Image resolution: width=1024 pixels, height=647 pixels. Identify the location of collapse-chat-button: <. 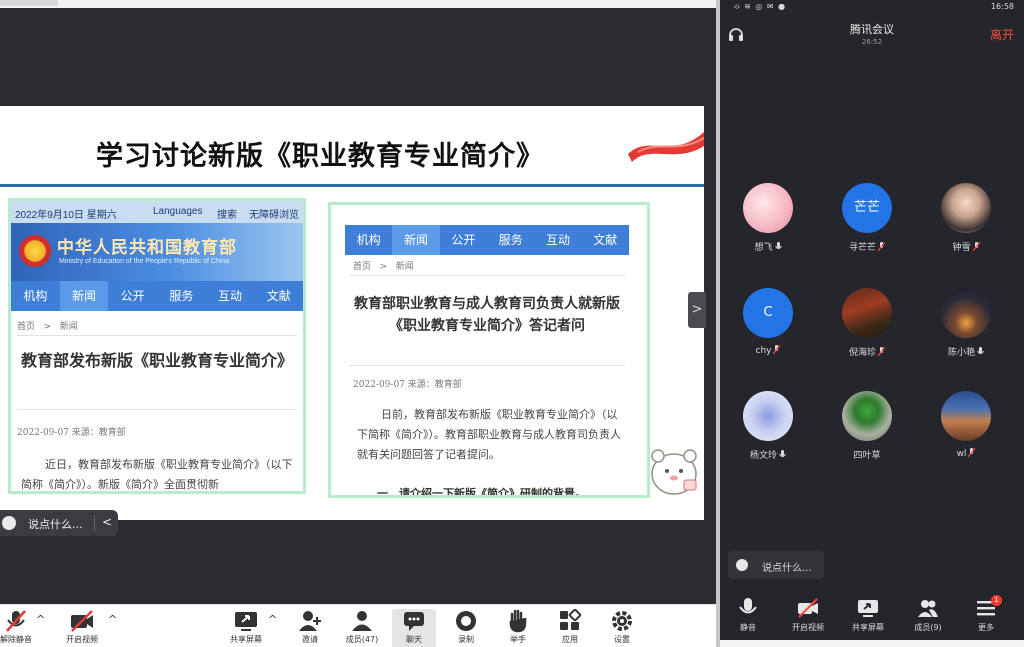
(107, 522).